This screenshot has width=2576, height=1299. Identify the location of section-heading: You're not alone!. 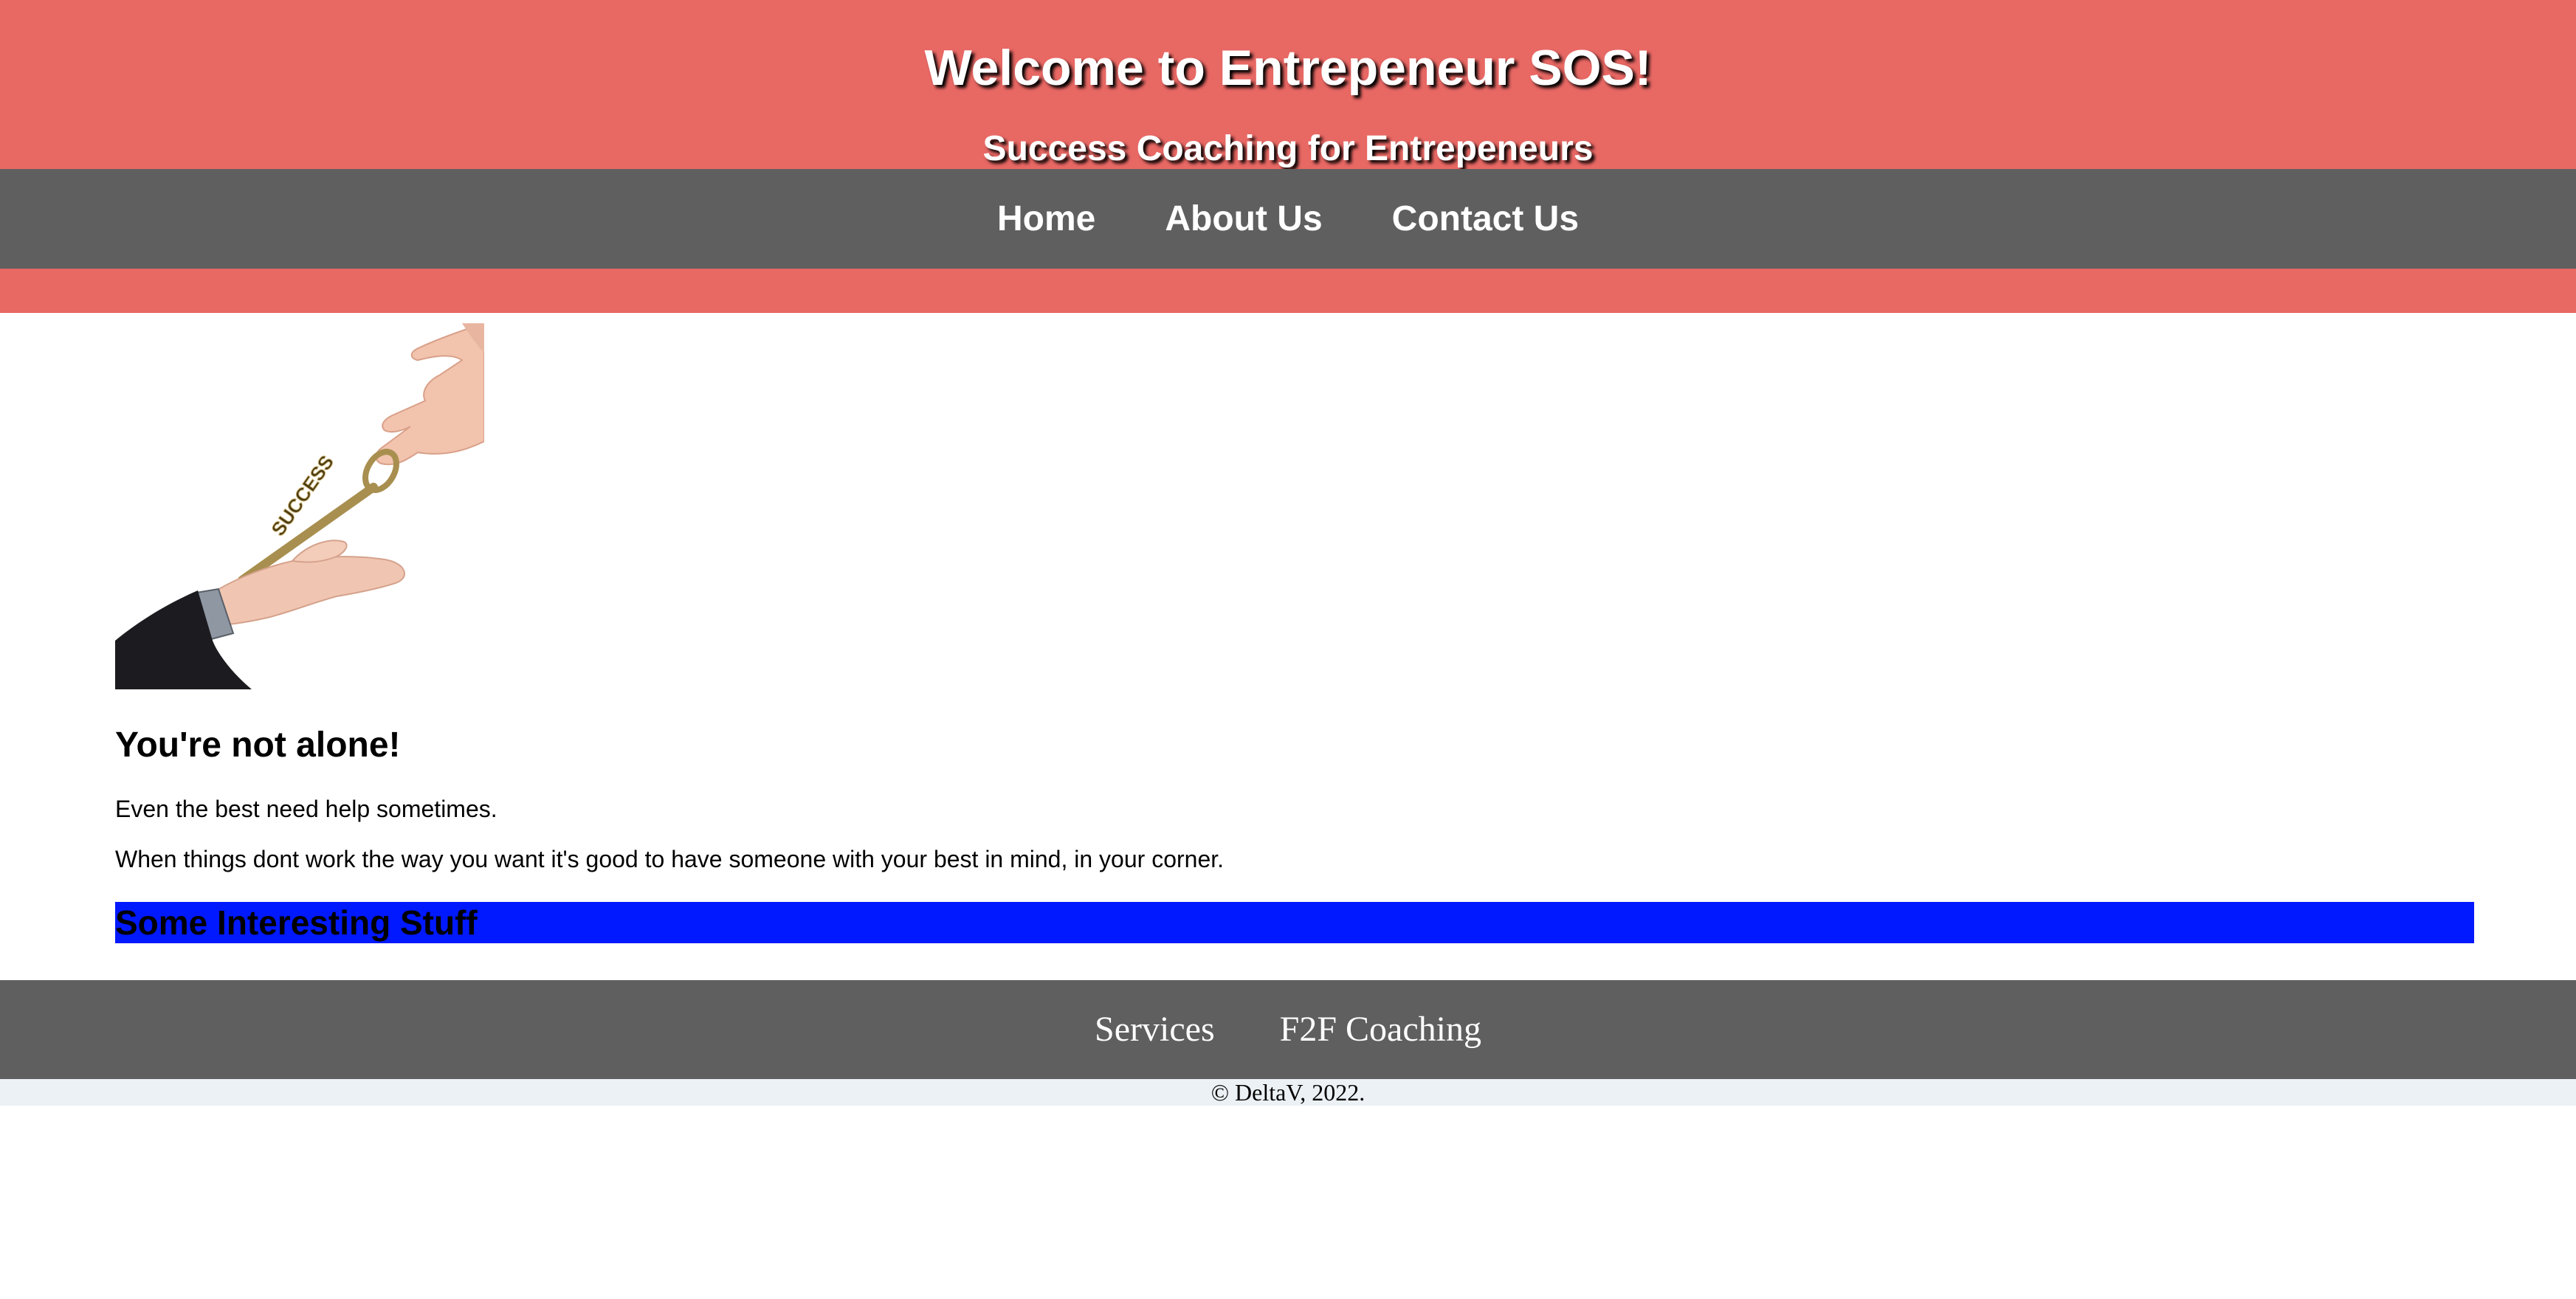
(258, 745).